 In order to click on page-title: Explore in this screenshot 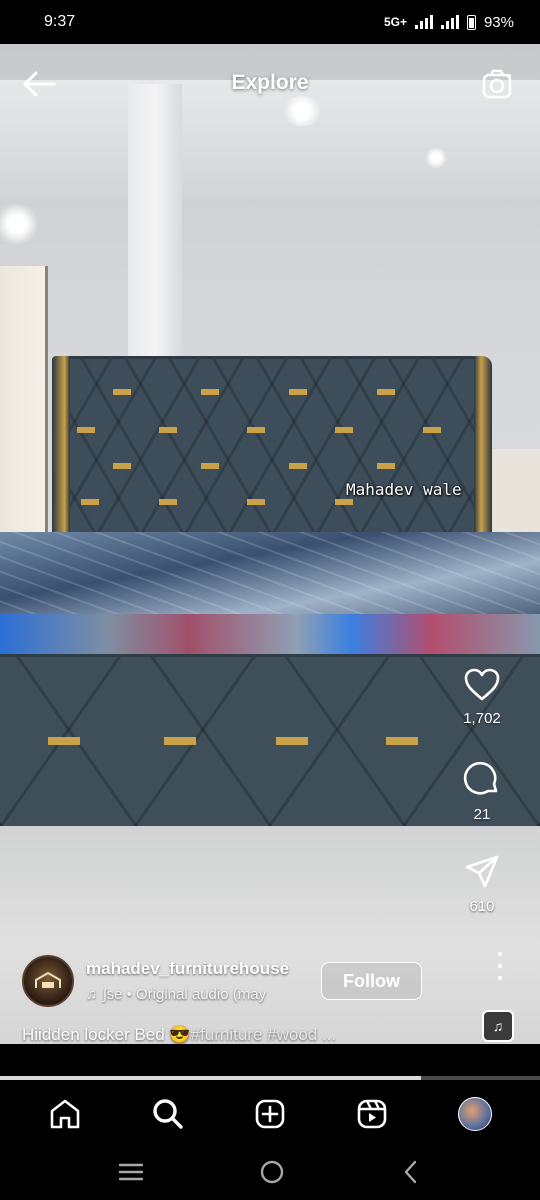, I will do `click(270, 82)`.